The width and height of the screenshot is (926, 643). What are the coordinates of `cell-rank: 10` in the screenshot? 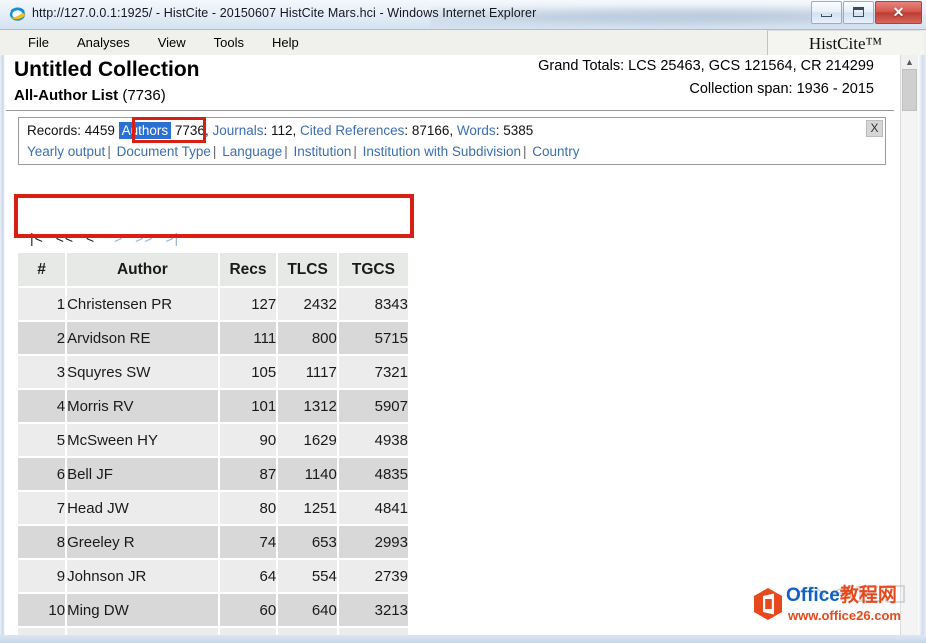 It's located at (43, 610).